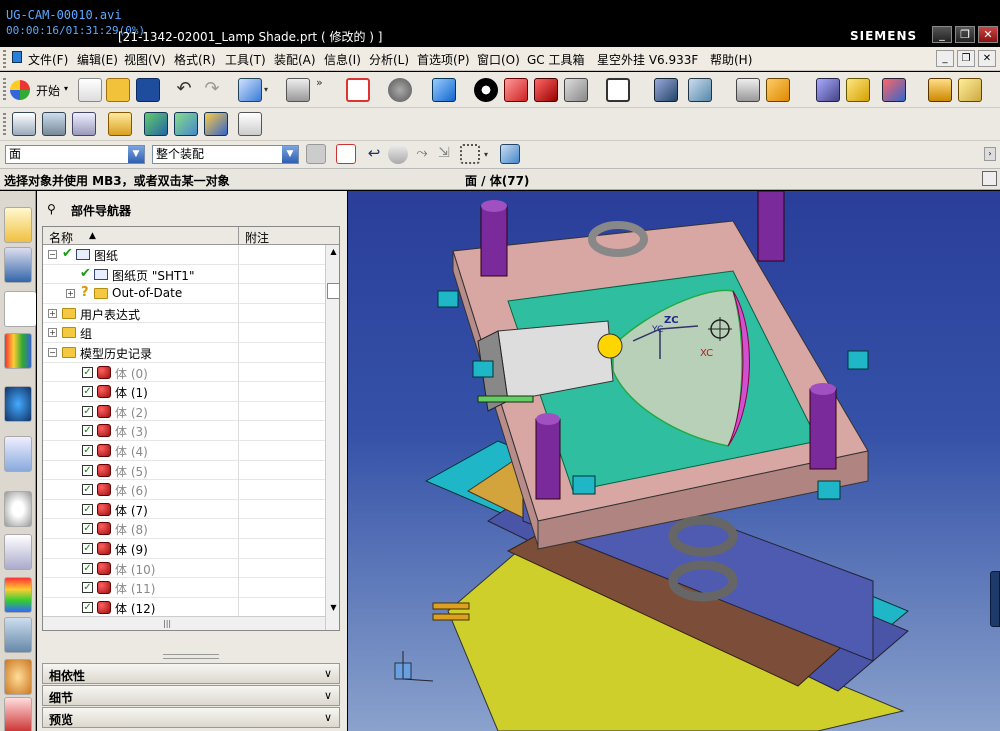 Image resolution: width=1000 pixels, height=731 pixels. What do you see at coordinates (51, 209) in the screenshot?
I see `pin-icon: ⚲` at bounding box center [51, 209].